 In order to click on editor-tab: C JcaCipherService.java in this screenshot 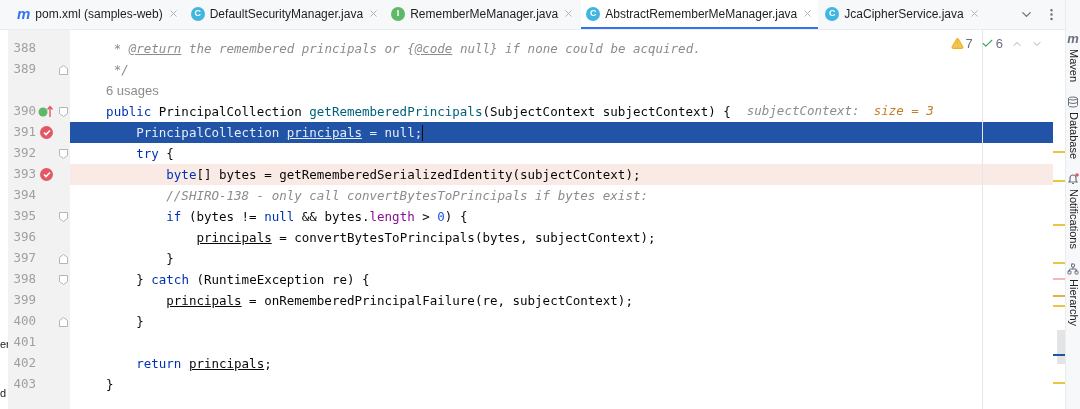, I will do `click(902, 14)`.